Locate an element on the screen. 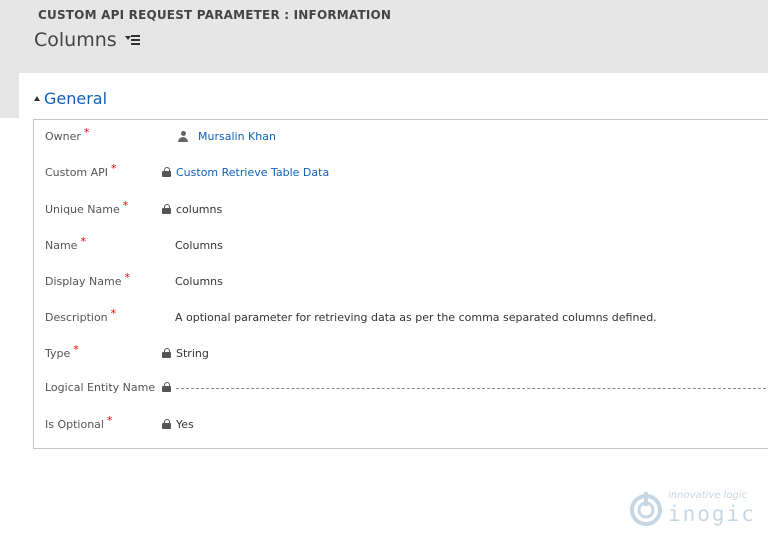  record-name: Columns is located at coordinates (75, 40).